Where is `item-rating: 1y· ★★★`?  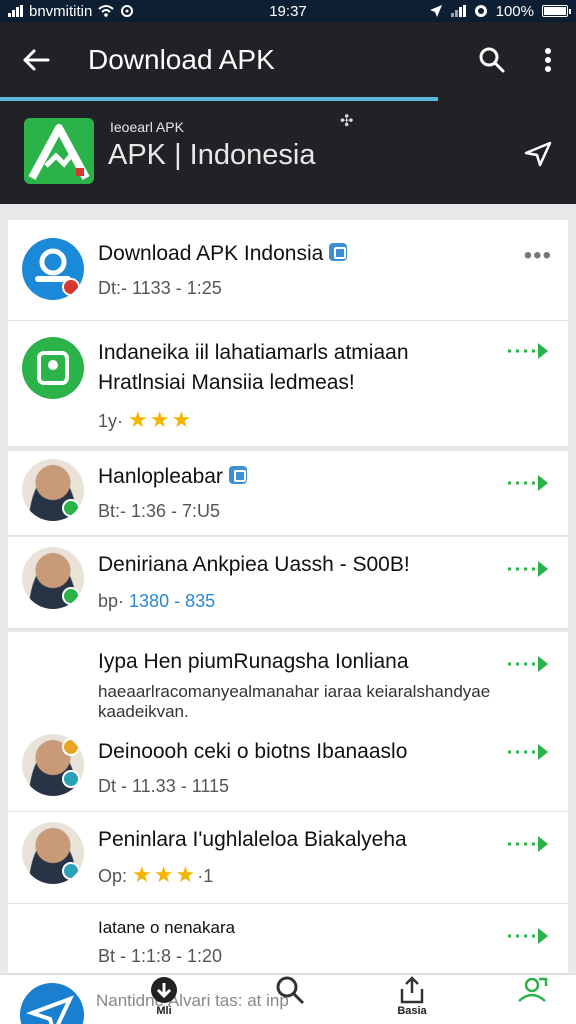 item-rating: 1y· ★★★ is located at coordinates (146, 419).